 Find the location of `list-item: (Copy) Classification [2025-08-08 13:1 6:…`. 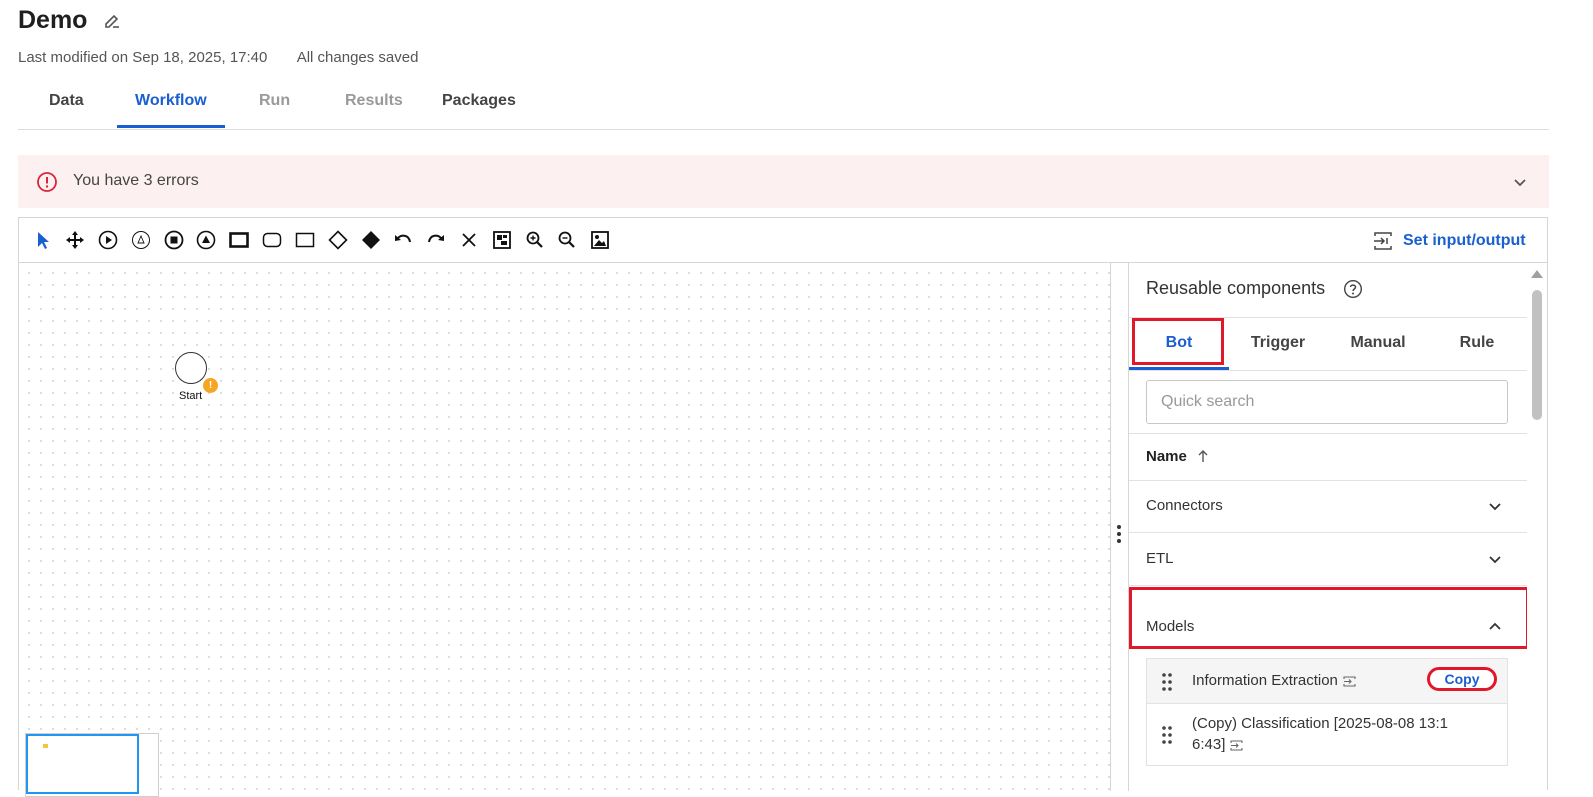

list-item: (Copy) Classification [2025-08-08 13:1 6:… is located at coordinates (1327, 734).